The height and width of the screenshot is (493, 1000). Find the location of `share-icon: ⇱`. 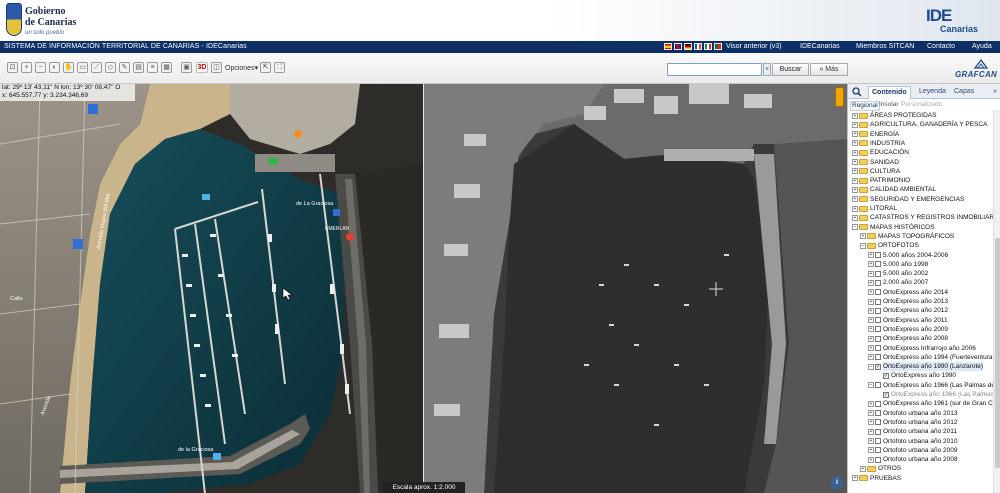

share-icon: ⇱ is located at coordinates (265, 67).